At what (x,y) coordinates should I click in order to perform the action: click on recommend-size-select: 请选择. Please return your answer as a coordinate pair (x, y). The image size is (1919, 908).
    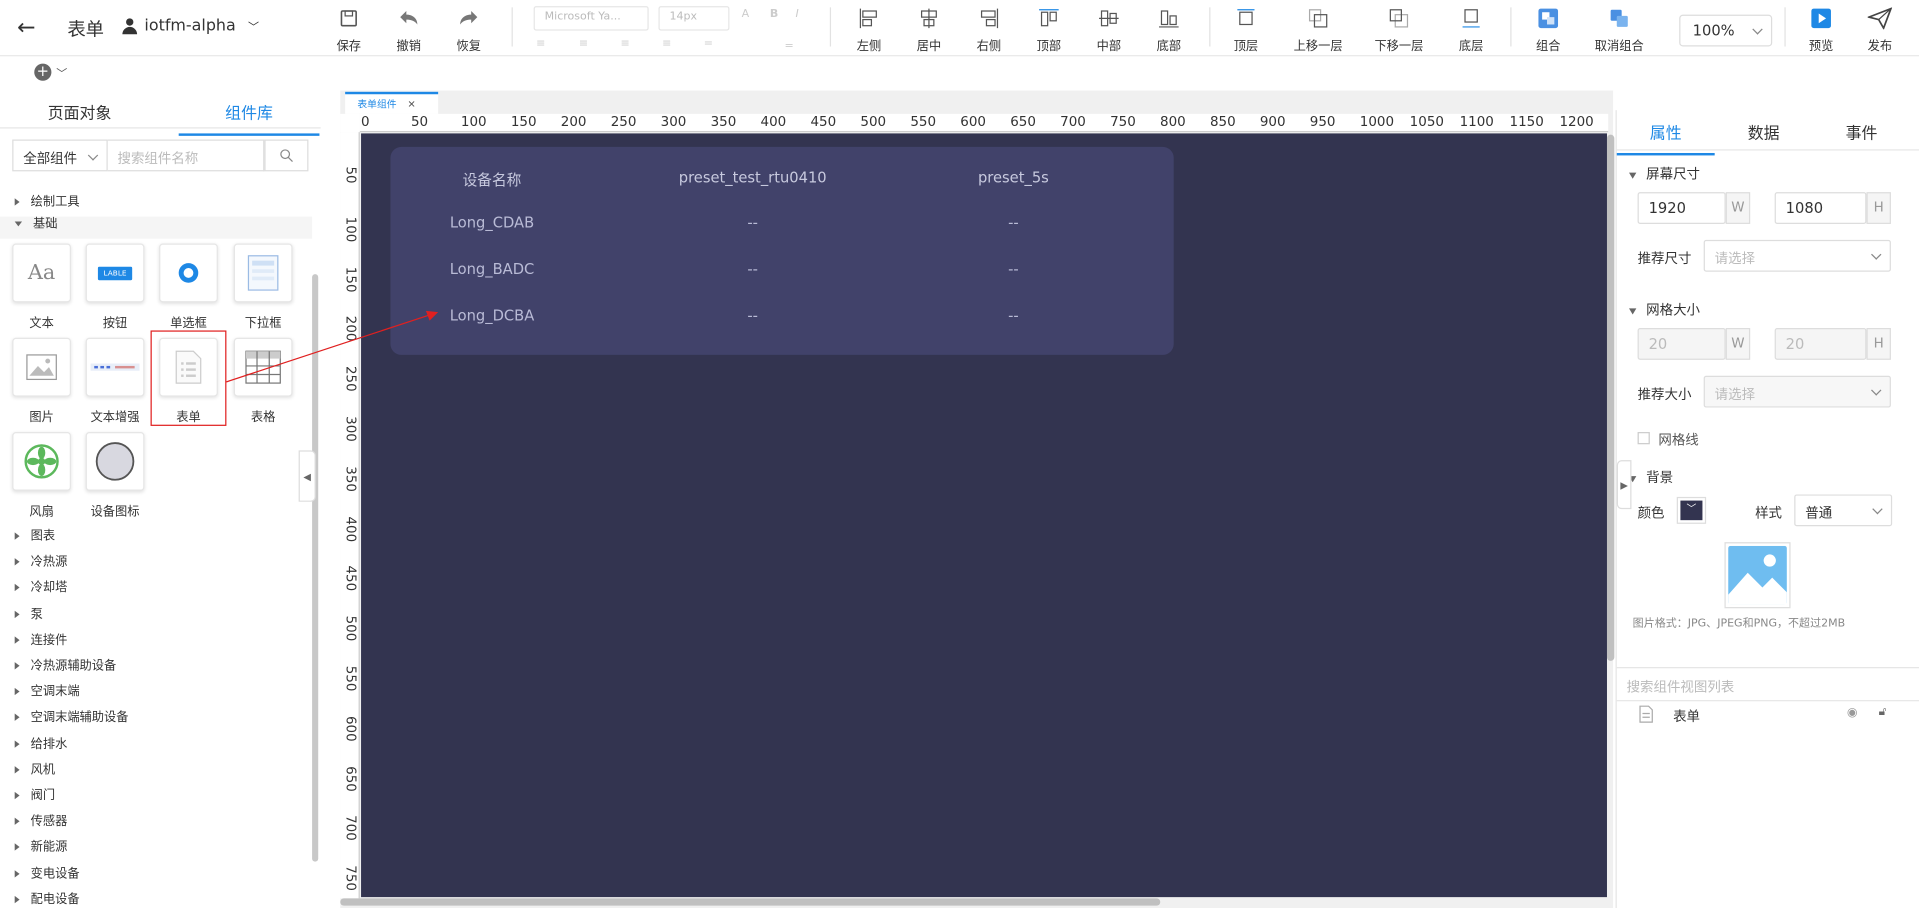
    Looking at the image, I should click on (1797, 255).